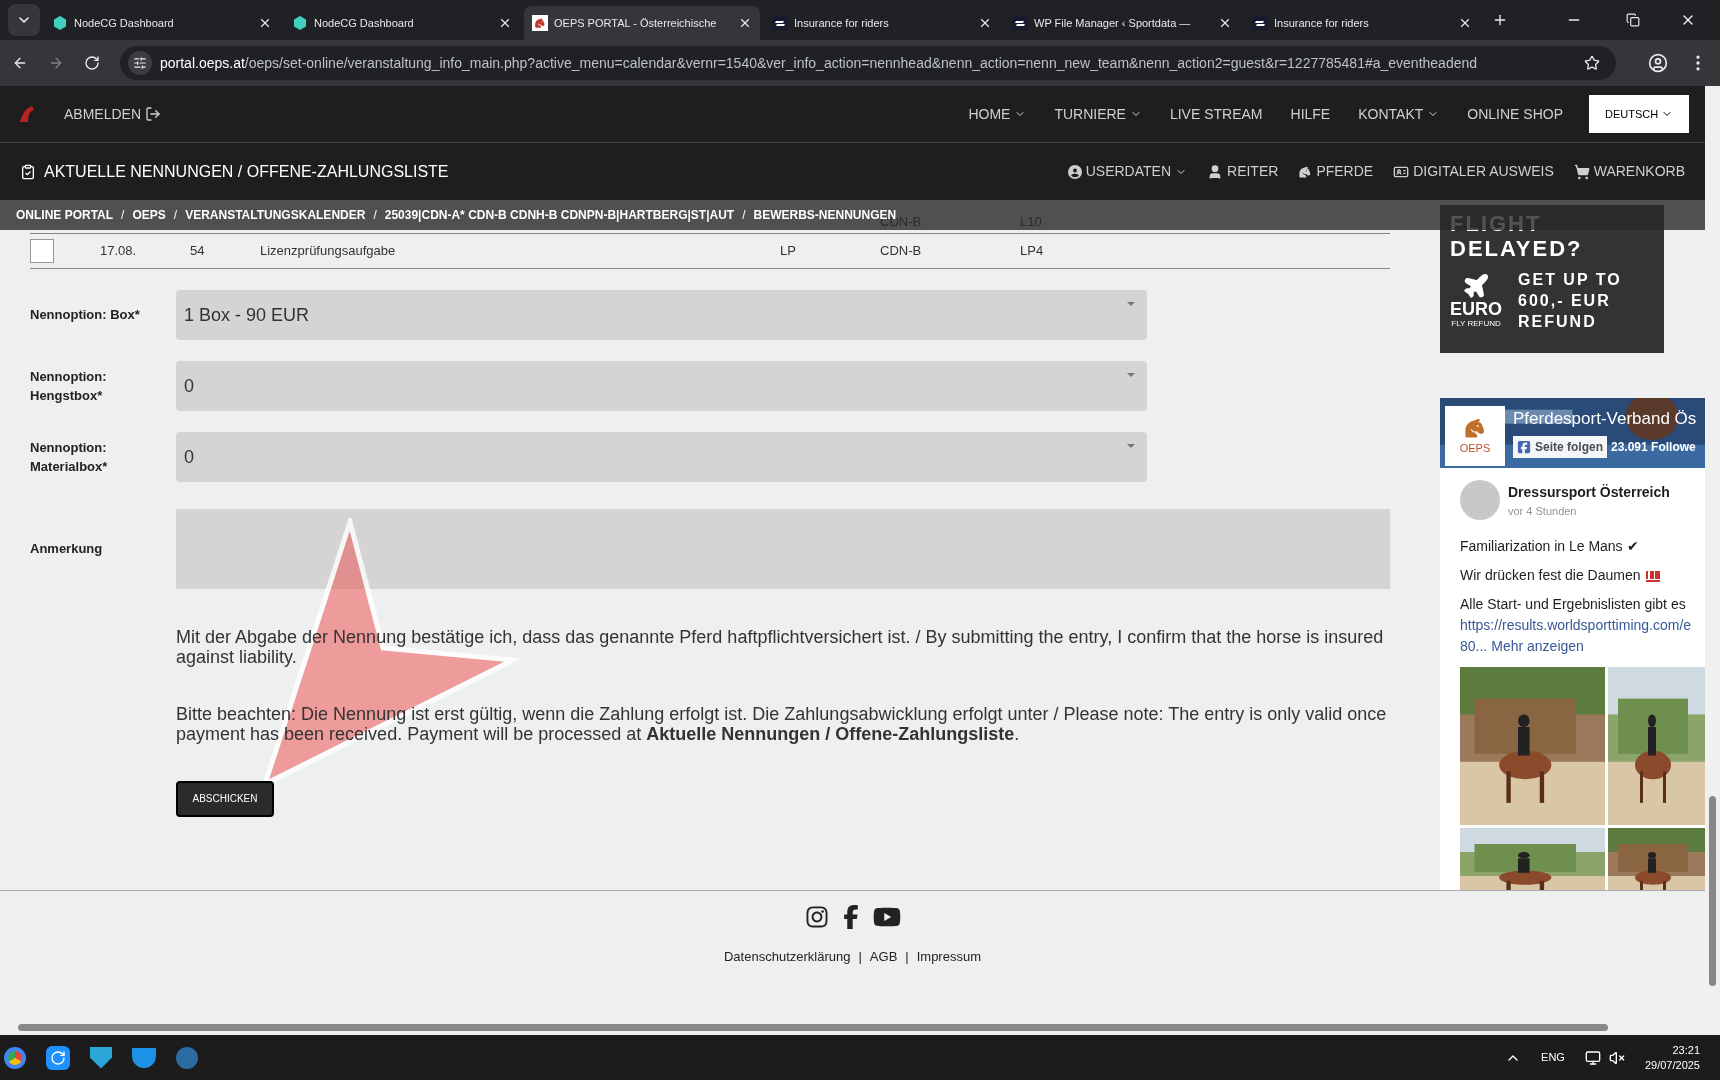  I want to click on breadcrumb-link: OEPS, so click(149, 215).